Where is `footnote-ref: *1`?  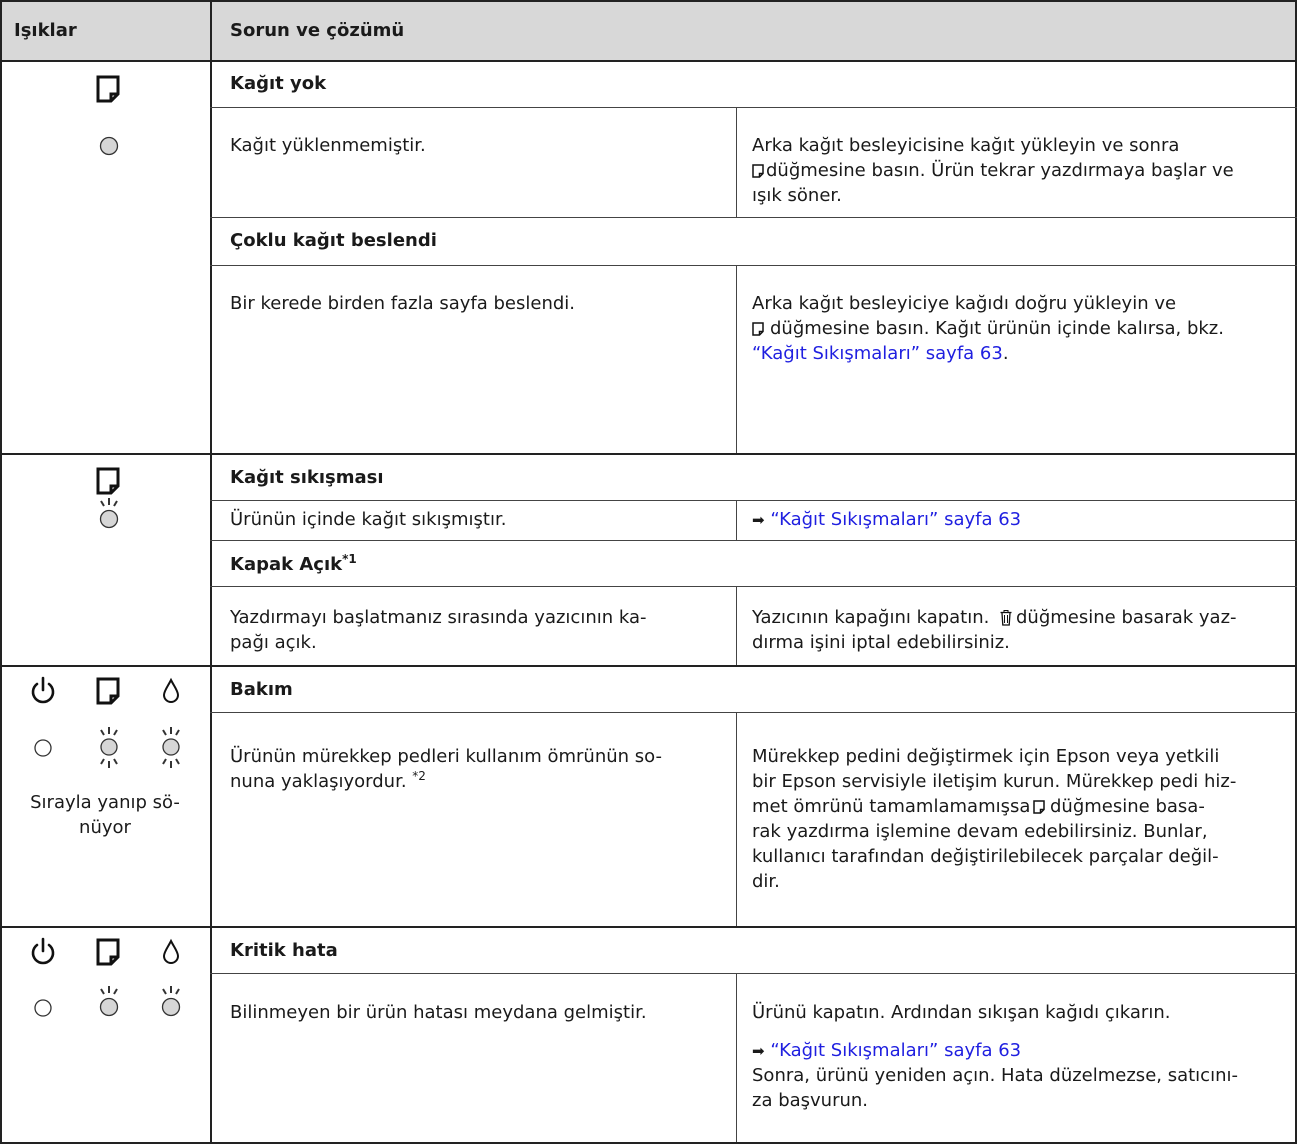
footnote-ref: *1 is located at coordinates (349, 559).